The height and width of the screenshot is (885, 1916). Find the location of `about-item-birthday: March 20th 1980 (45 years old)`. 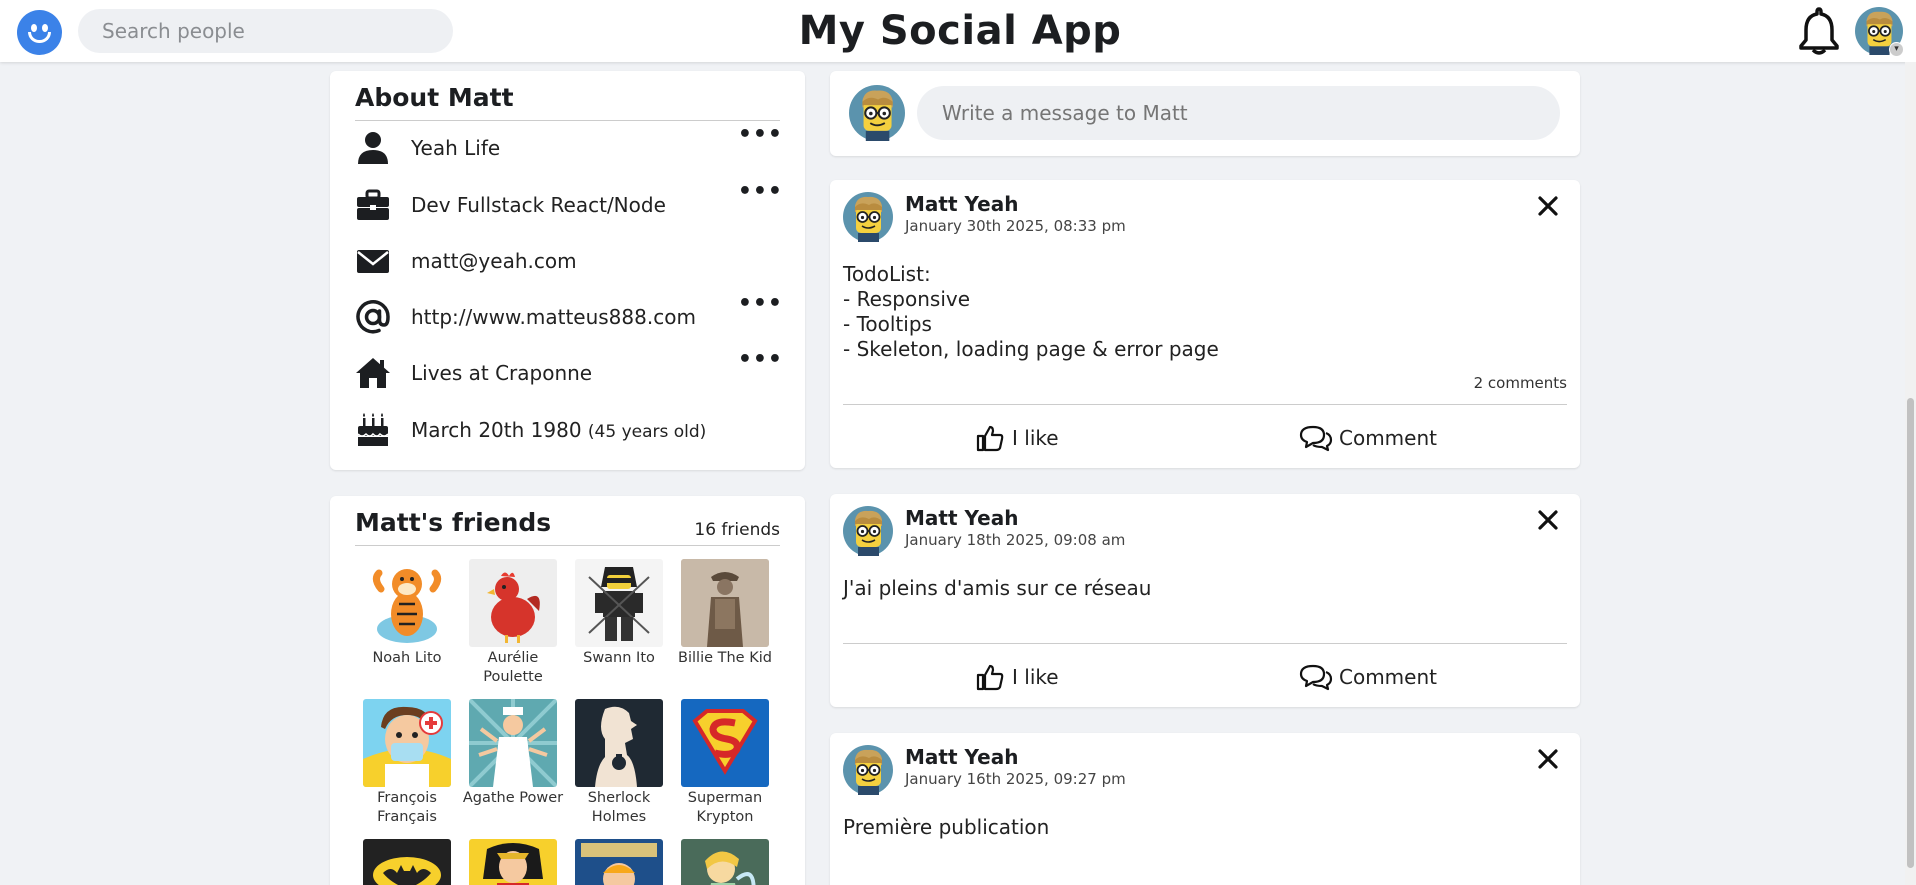

about-item-birthday: March 20th 1980 (45 years old) is located at coordinates (570, 430).